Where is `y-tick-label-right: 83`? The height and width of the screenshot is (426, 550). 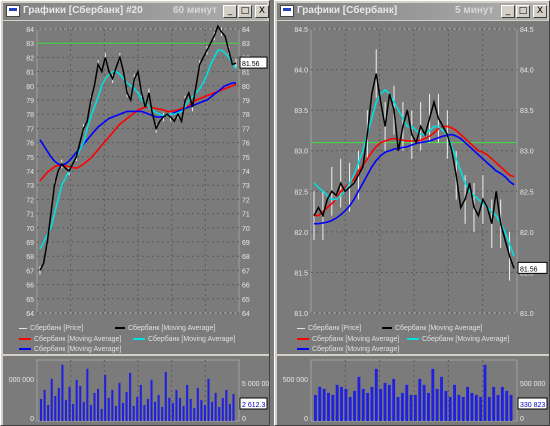 y-tick-label-right: 83 is located at coordinates (246, 44).